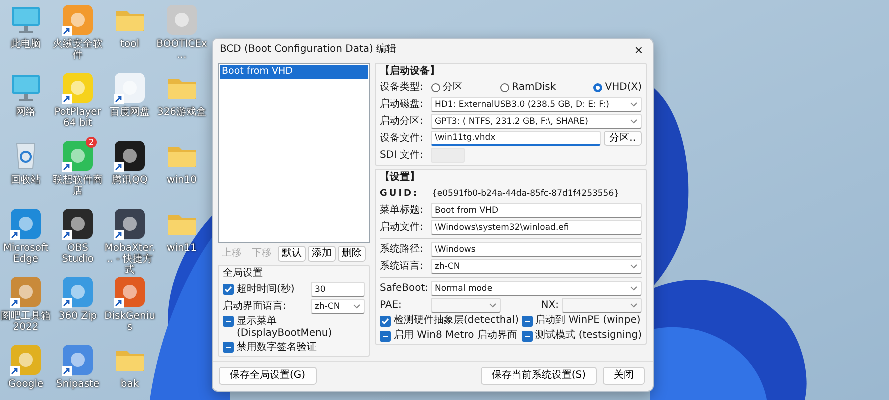  I want to click on checkbox-label: 启用 Win8 Metro 启动界面, so click(456, 336).